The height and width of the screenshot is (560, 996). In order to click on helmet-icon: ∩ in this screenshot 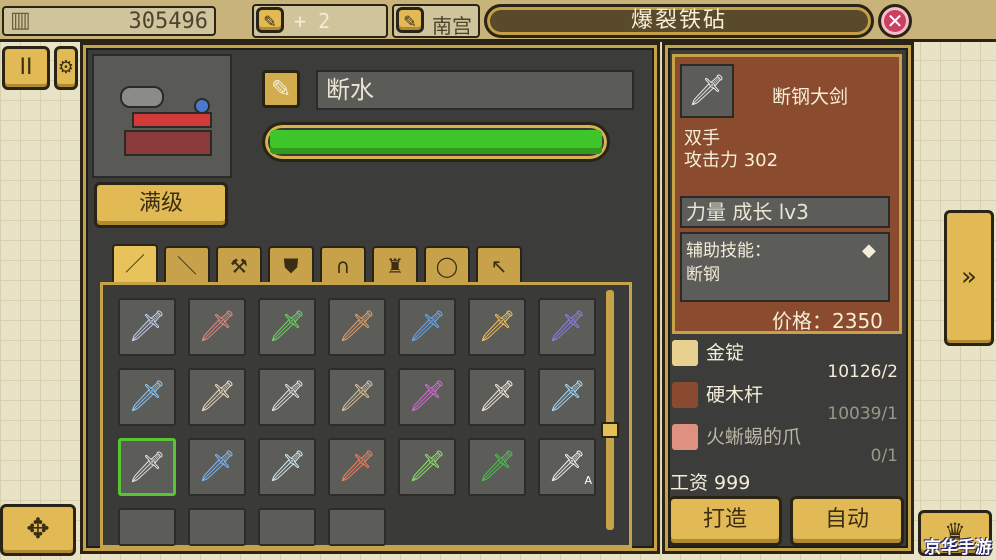, I will do `click(343, 266)`.